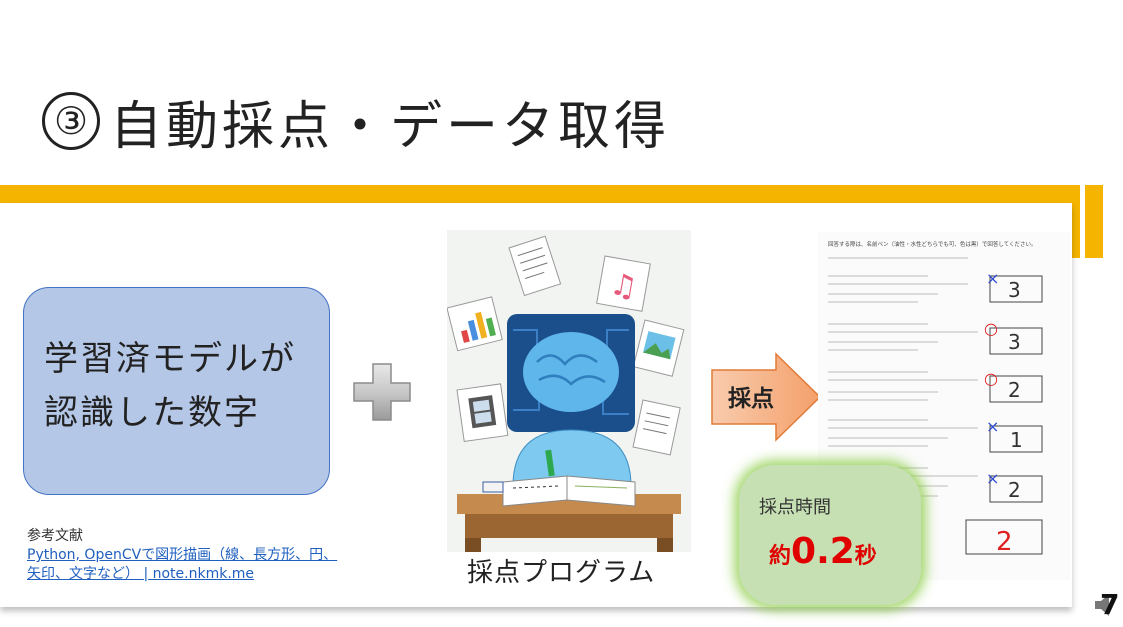 This screenshot has height=627, width=1123. Describe the element at coordinates (571, 373) in the screenshot. I see `brain-head-icon` at that location.